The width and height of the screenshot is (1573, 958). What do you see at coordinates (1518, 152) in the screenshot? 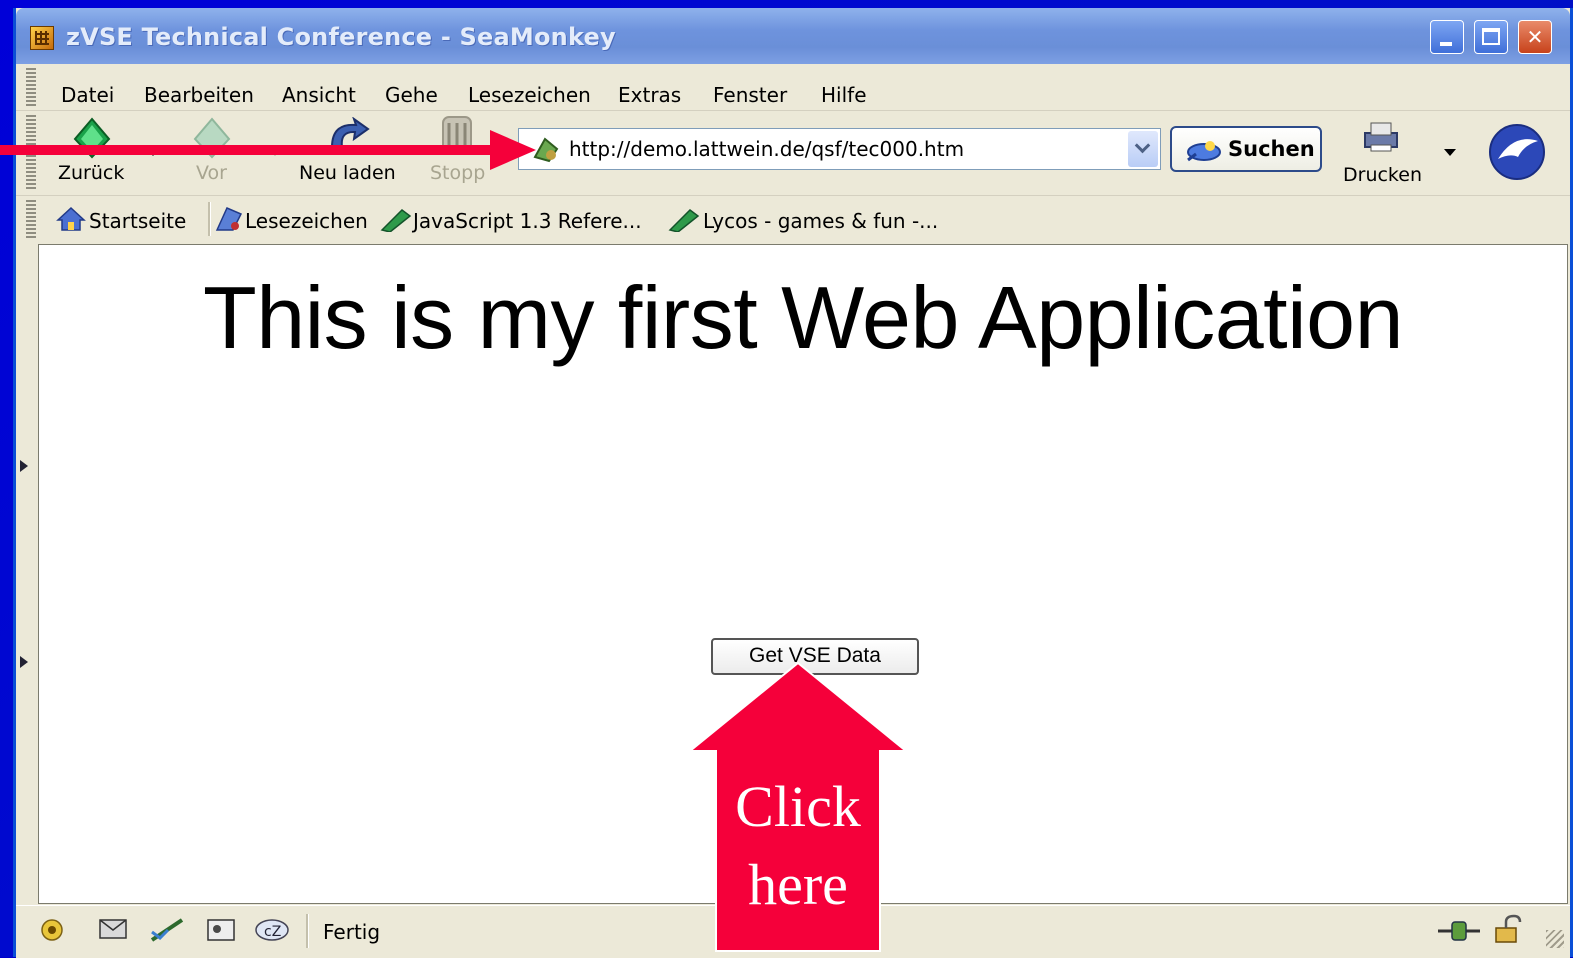
I see `seamonkey-throbber-icon` at bounding box center [1518, 152].